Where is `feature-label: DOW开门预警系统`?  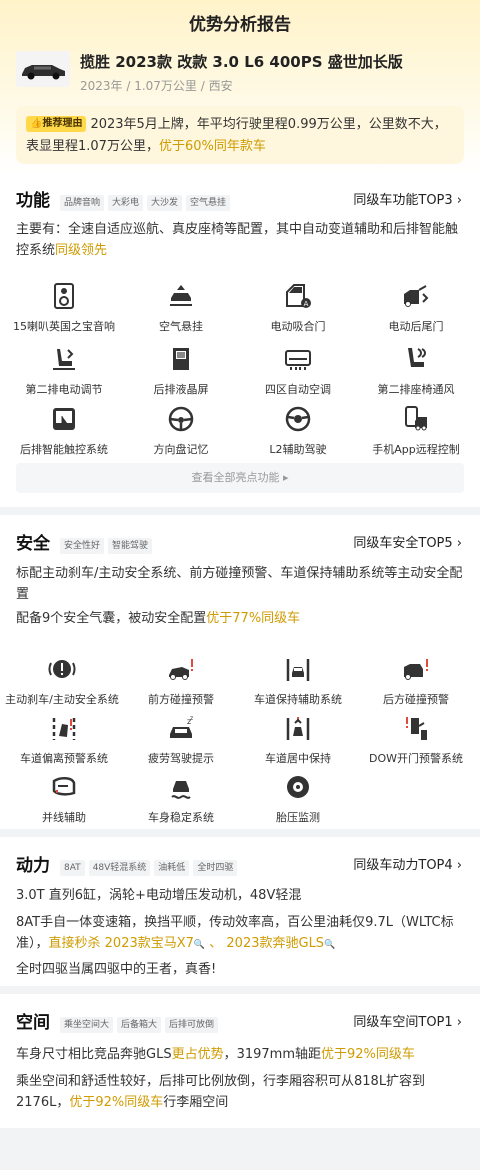
feature-label: DOW开门预警系统 is located at coordinates (415, 758).